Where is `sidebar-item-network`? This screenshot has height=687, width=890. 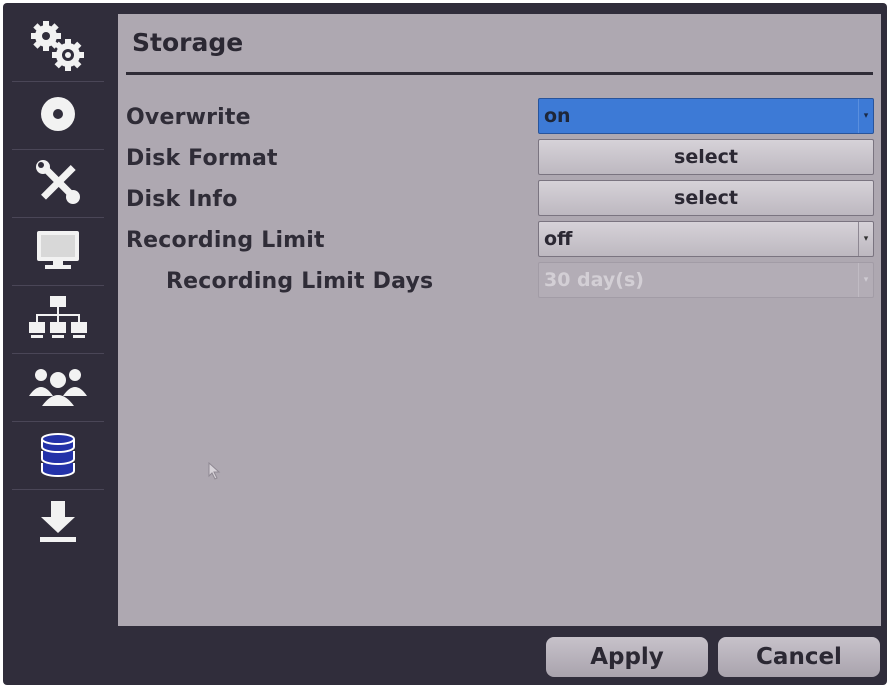 sidebar-item-network is located at coordinates (58, 320).